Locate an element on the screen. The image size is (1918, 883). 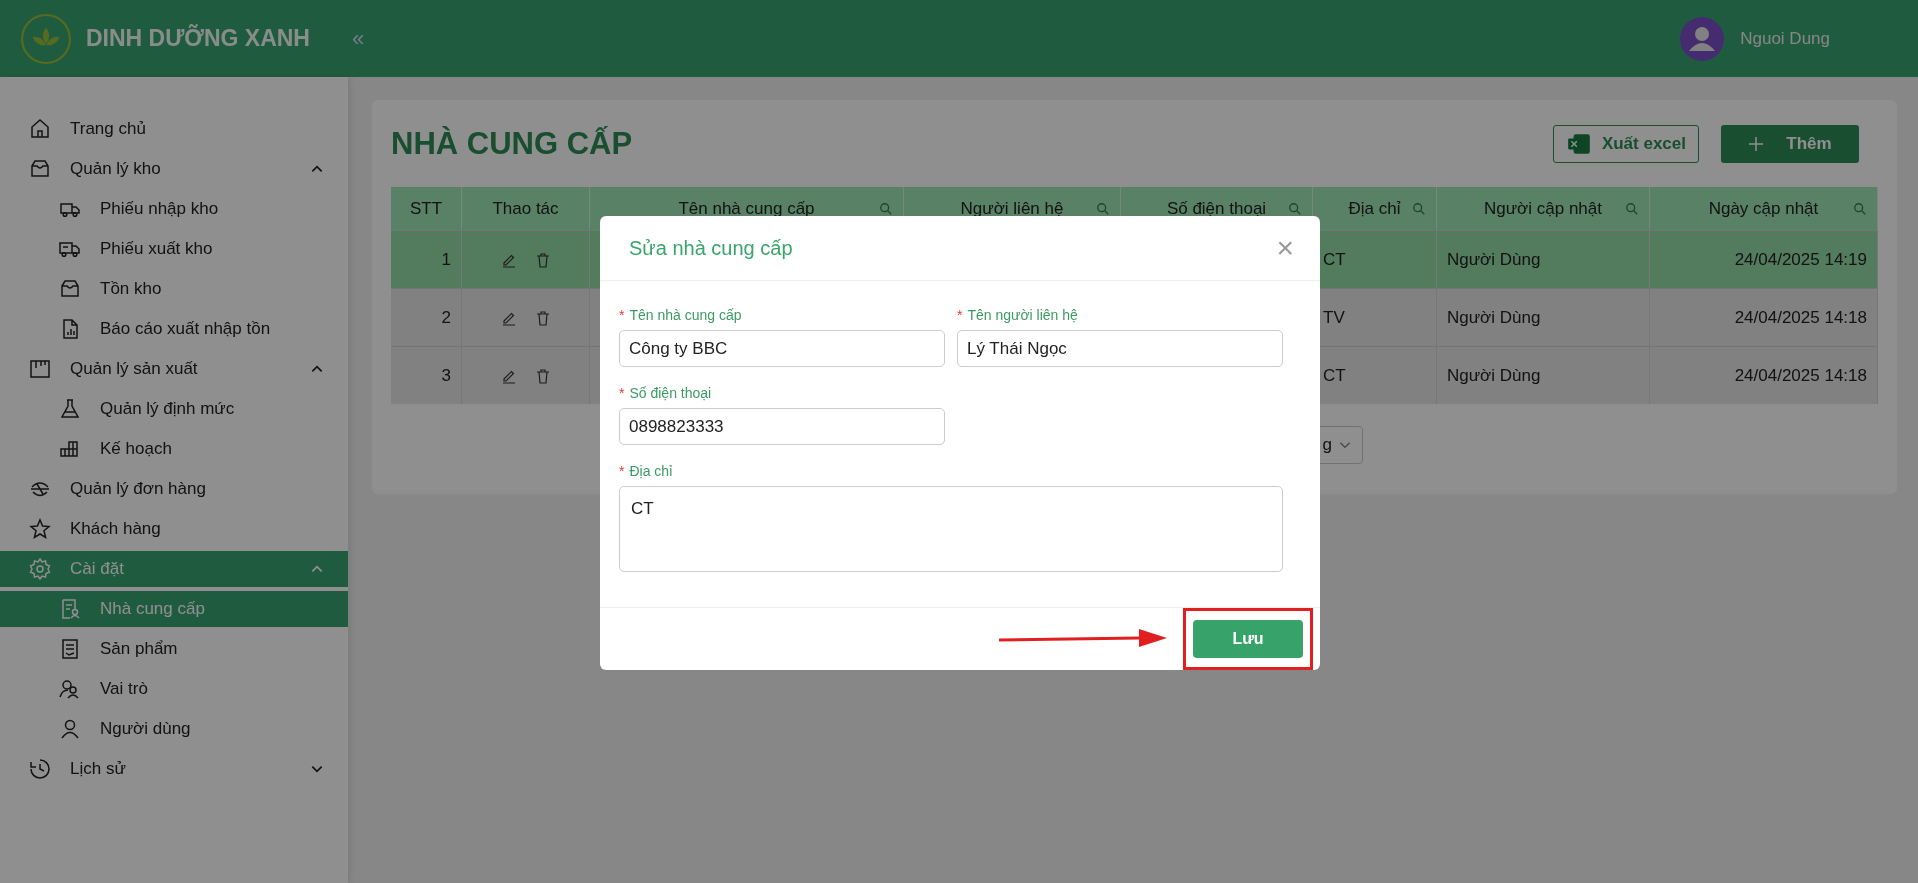
dialog-title: Sửa nhà cung cấp is located at coordinates (711, 248).